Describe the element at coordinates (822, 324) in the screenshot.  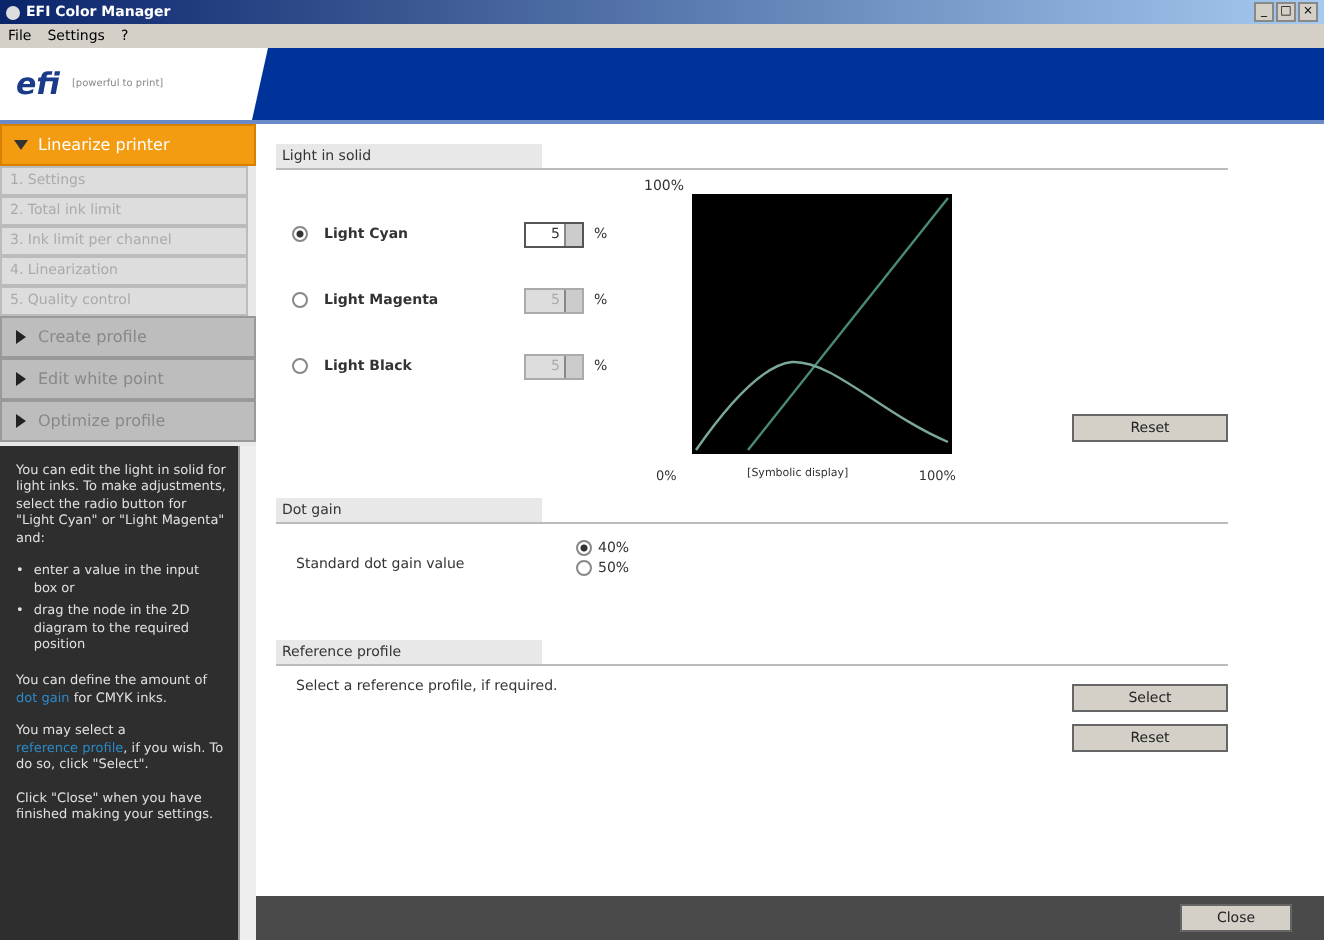
I see `curve-diagram` at that location.